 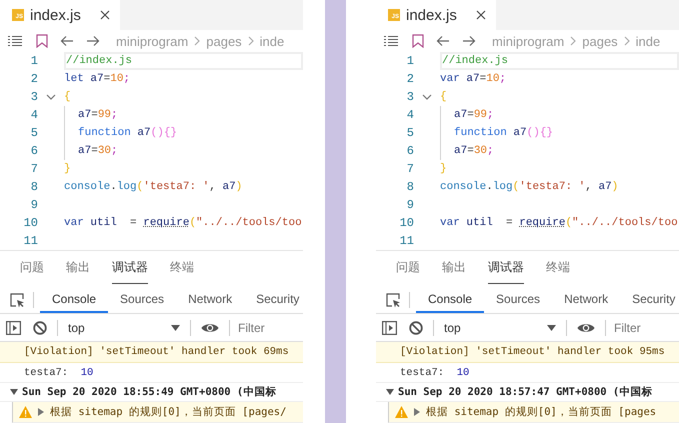 I want to click on console-message: [Violation] 'setTimeout' handler took 69ms, so click(x=156, y=352).